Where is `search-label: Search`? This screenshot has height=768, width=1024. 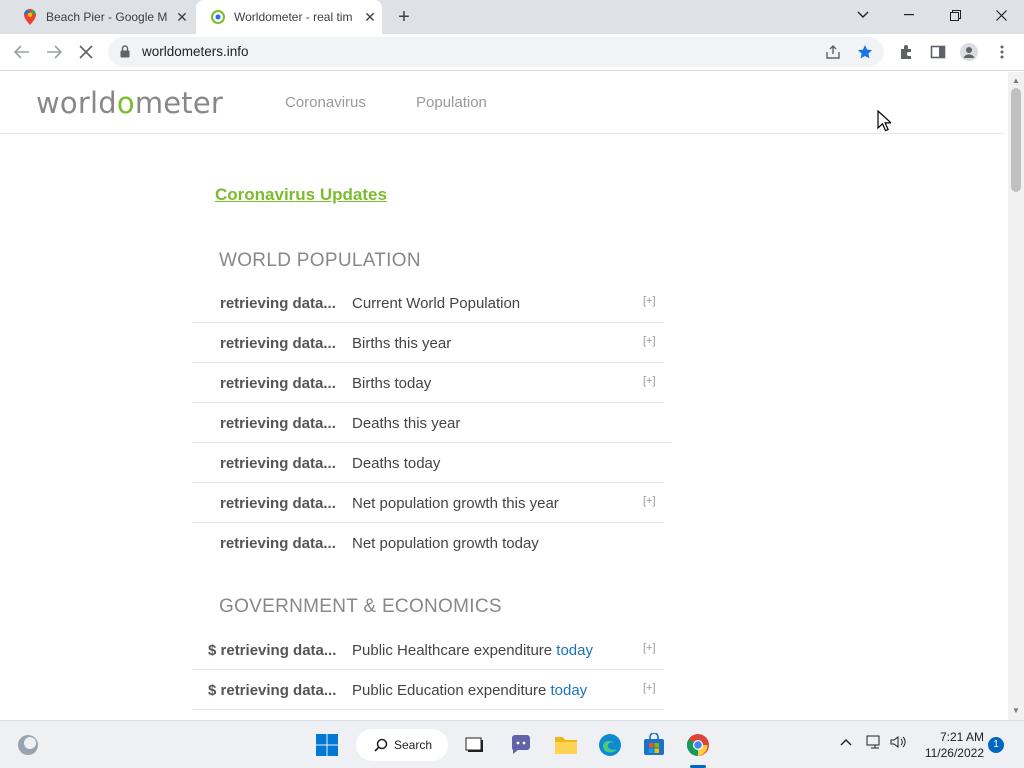 search-label: Search is located at coordinates (413, 745).